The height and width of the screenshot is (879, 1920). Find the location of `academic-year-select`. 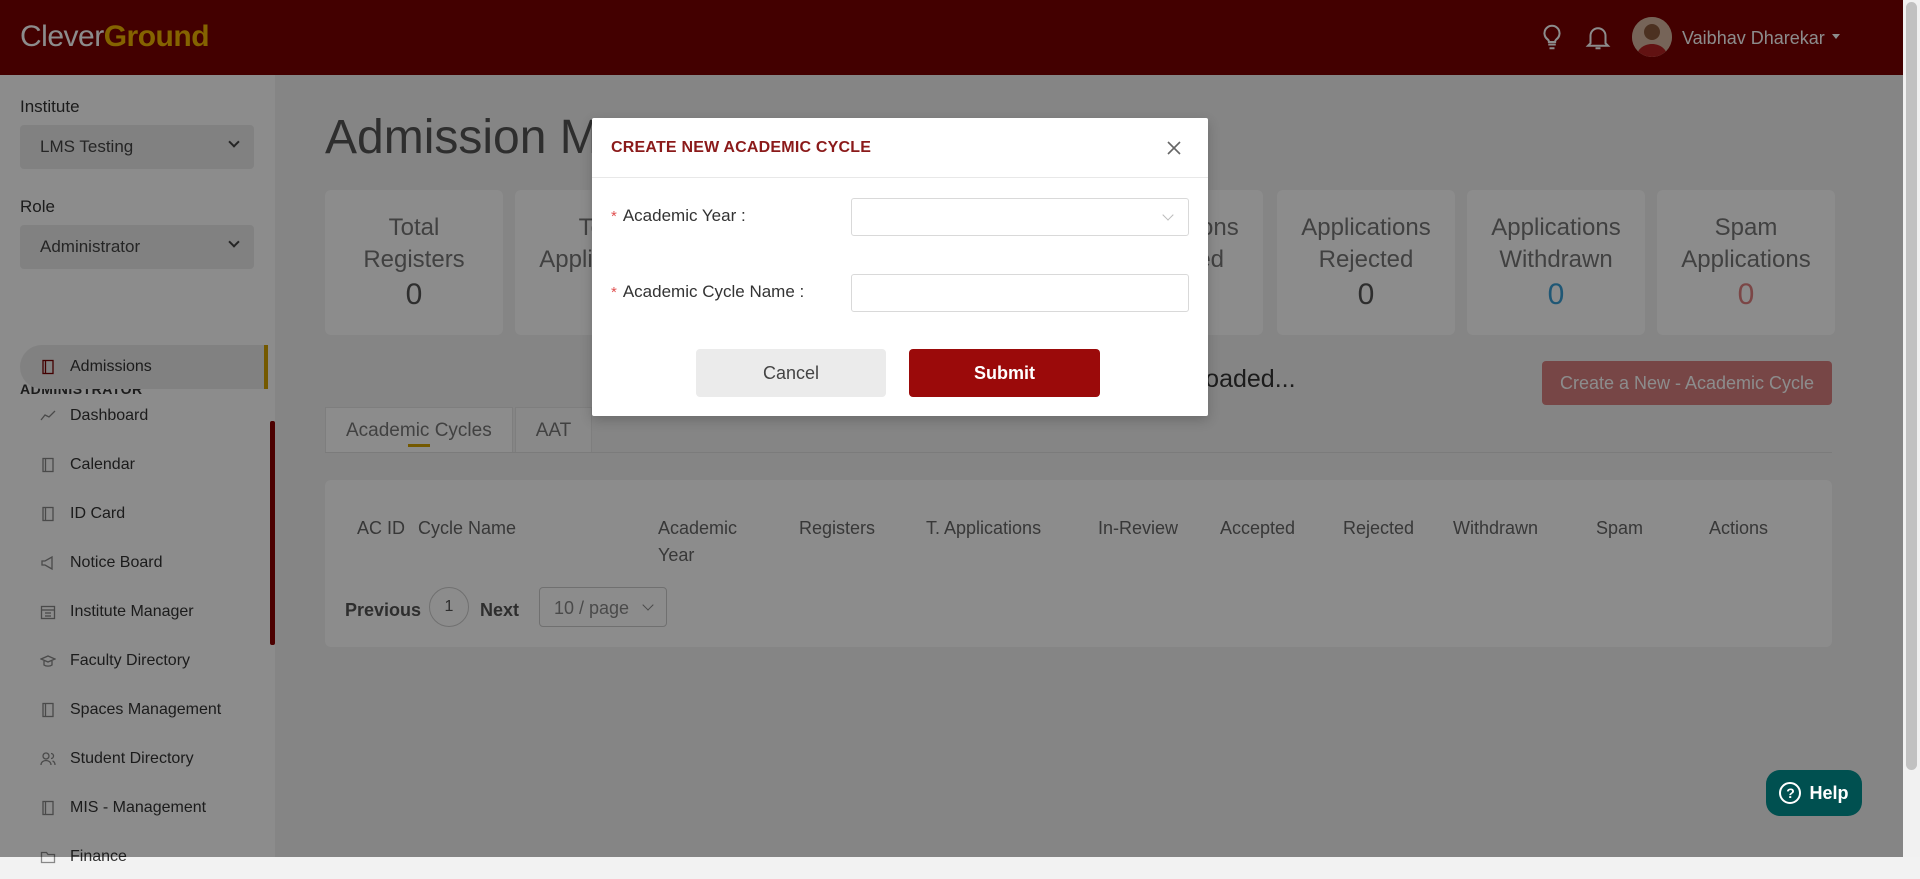

academic-year-select is located at coordinates (1020, 217).